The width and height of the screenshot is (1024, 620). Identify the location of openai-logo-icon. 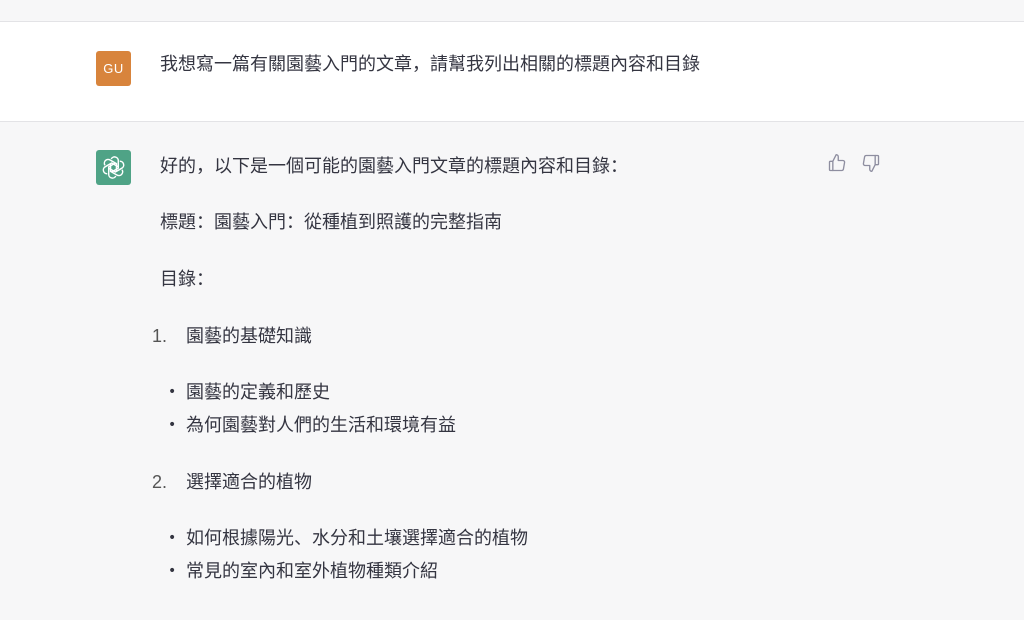
(113, 167).